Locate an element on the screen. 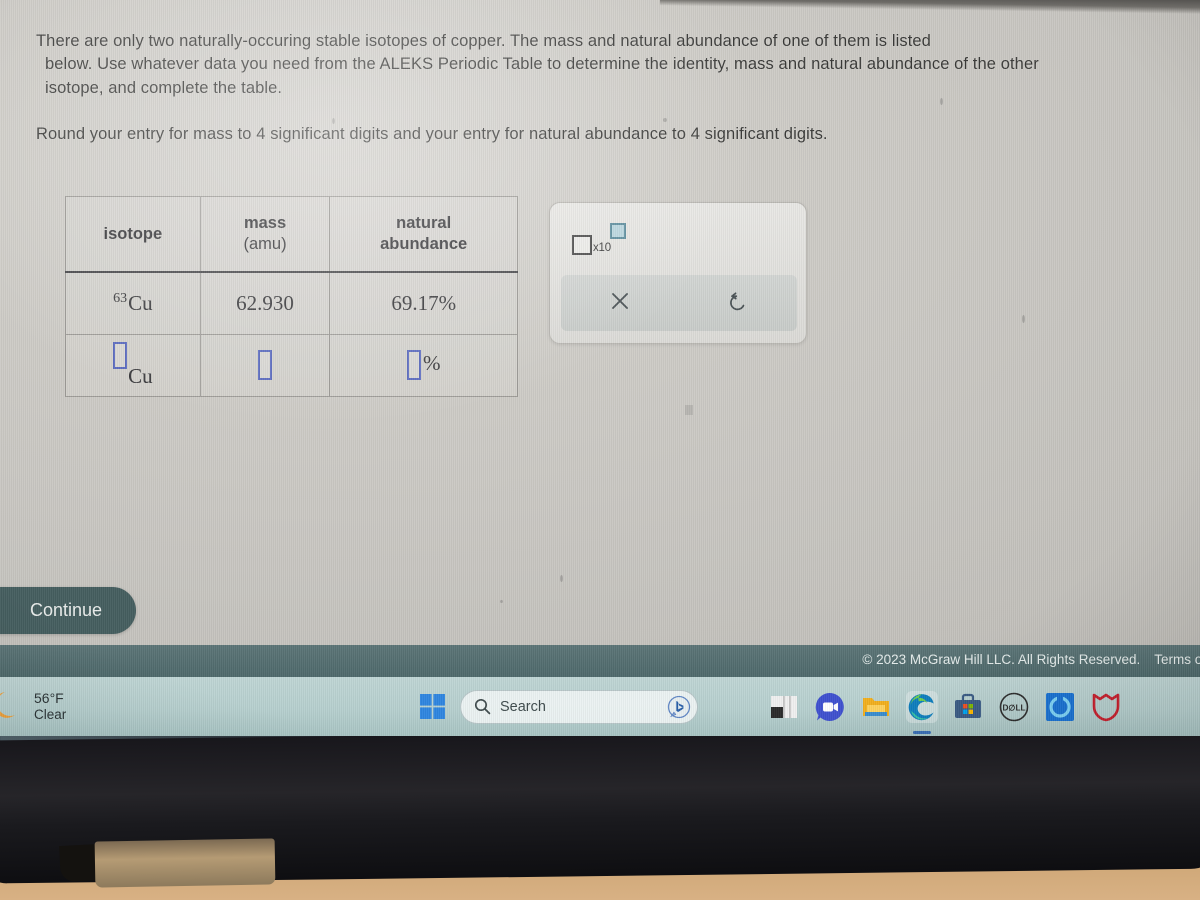  taskbar-icon-alexa is located at coordinates (1060, 707).